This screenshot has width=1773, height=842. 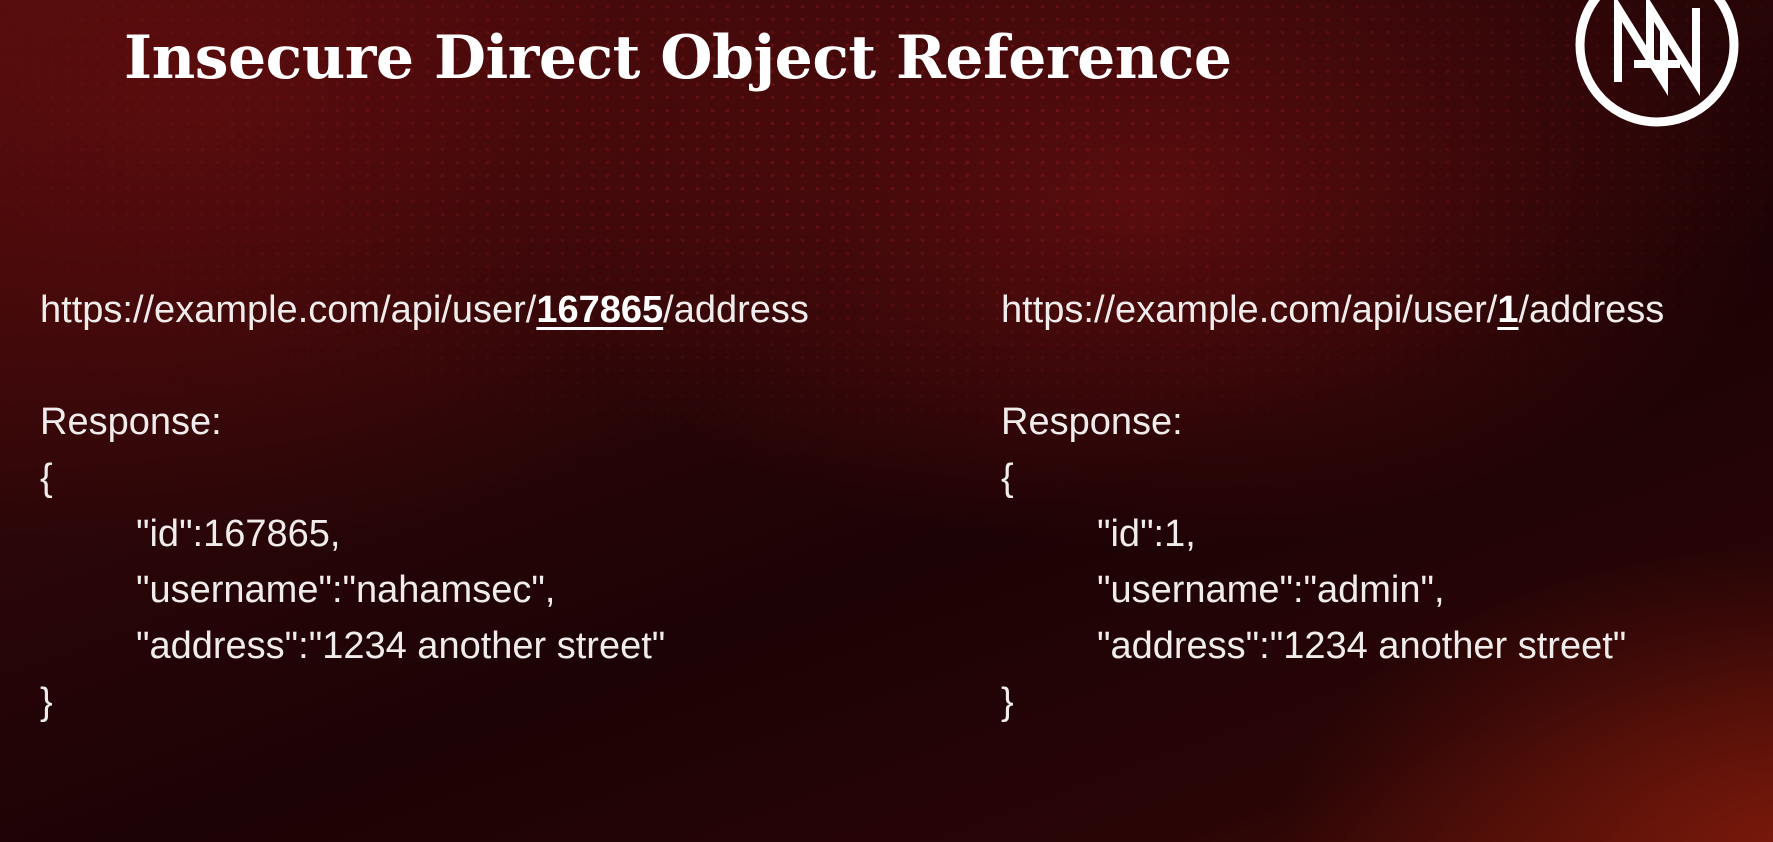 What do you see at coordinates (46, 702) in the screenshot?
I see `left-close-brace: }` at bounding box center [46, 702].